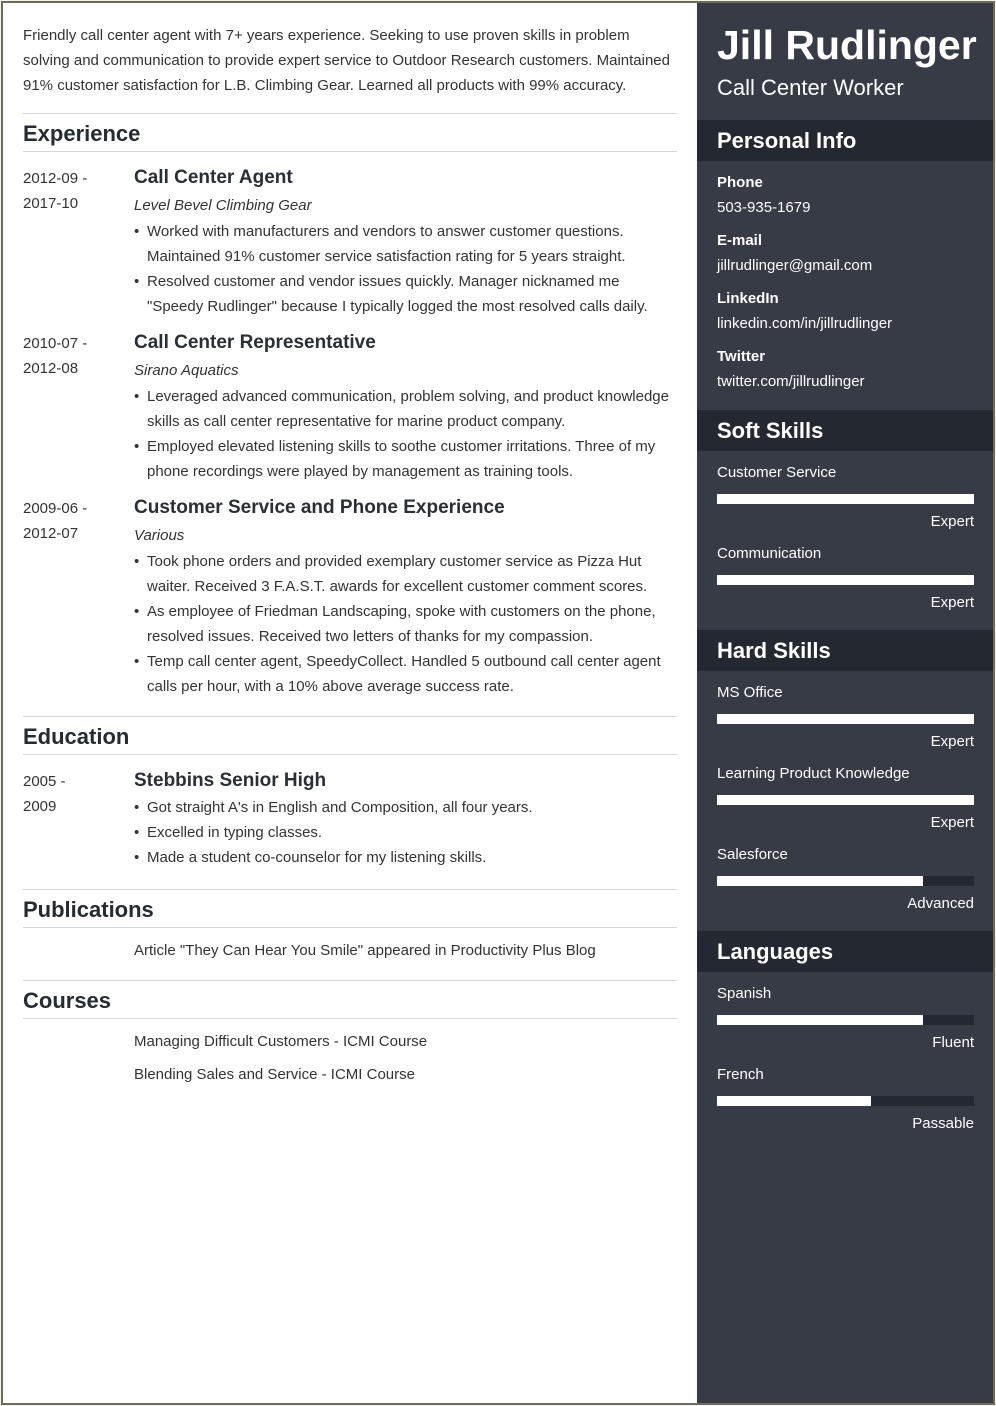 The height and width of the screenshot is (1406, 996). Describe the element at coordinates (750, 692) in the screenshot. I see `skill-name: MS Office` at that location.